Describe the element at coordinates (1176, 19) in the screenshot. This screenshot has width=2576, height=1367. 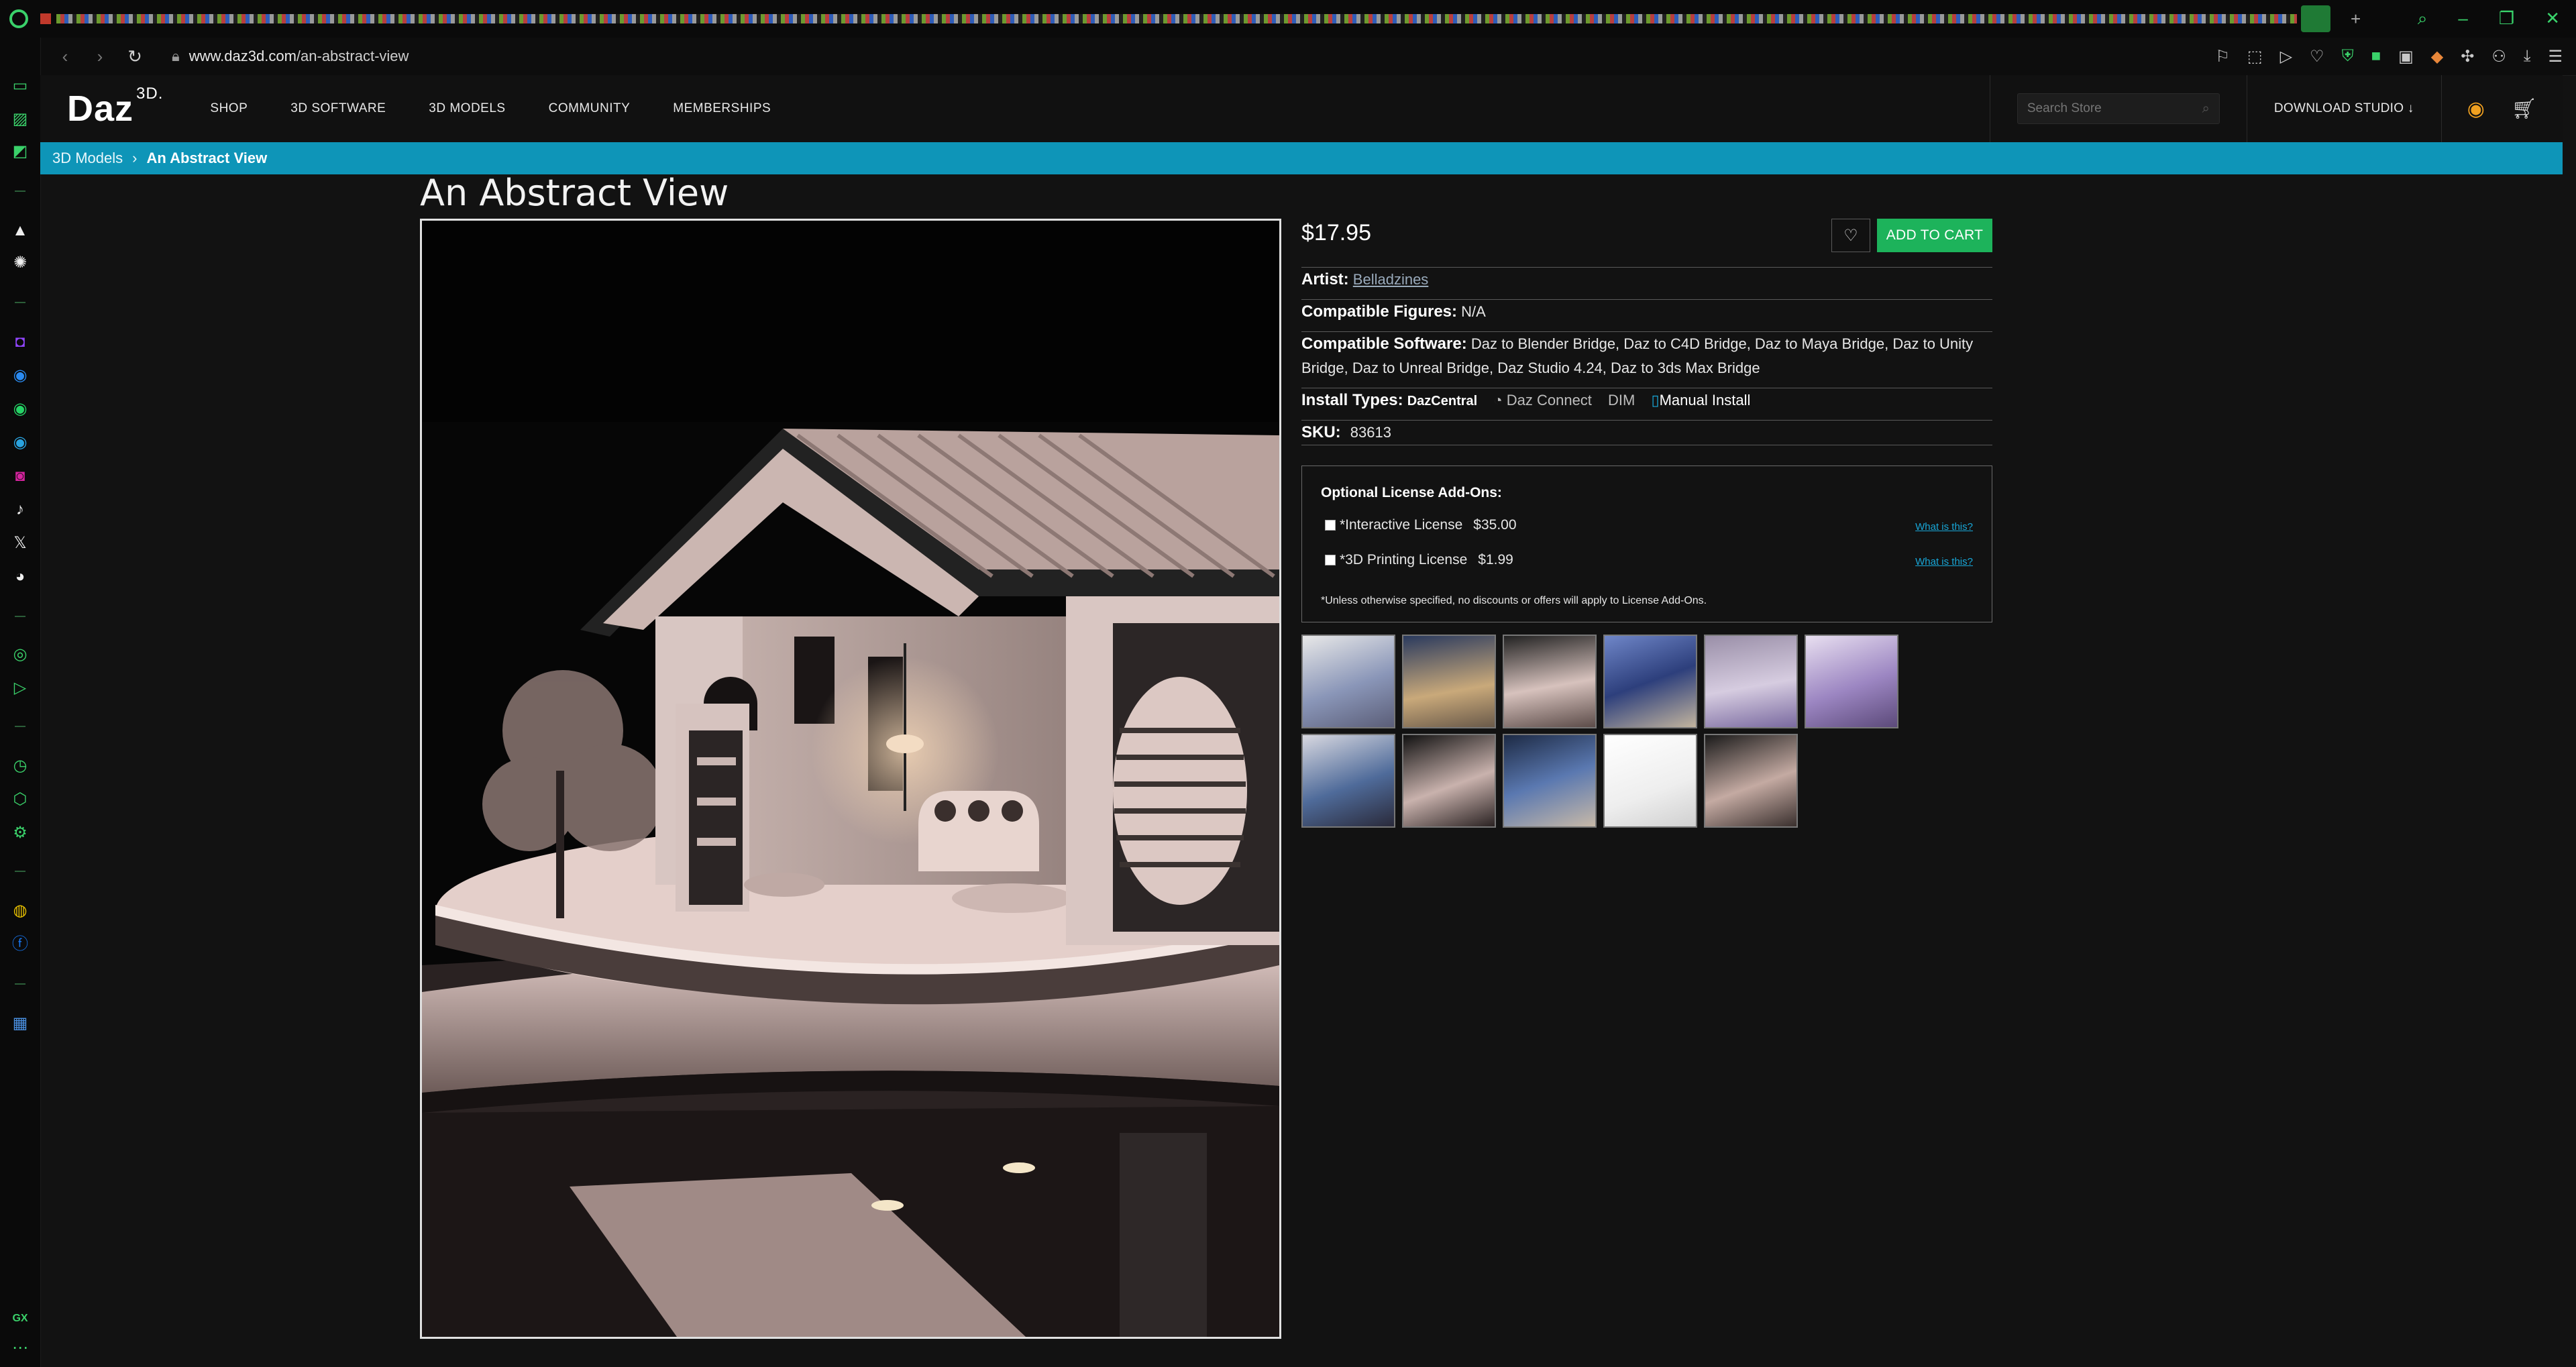
I see `tab-list` at that location.